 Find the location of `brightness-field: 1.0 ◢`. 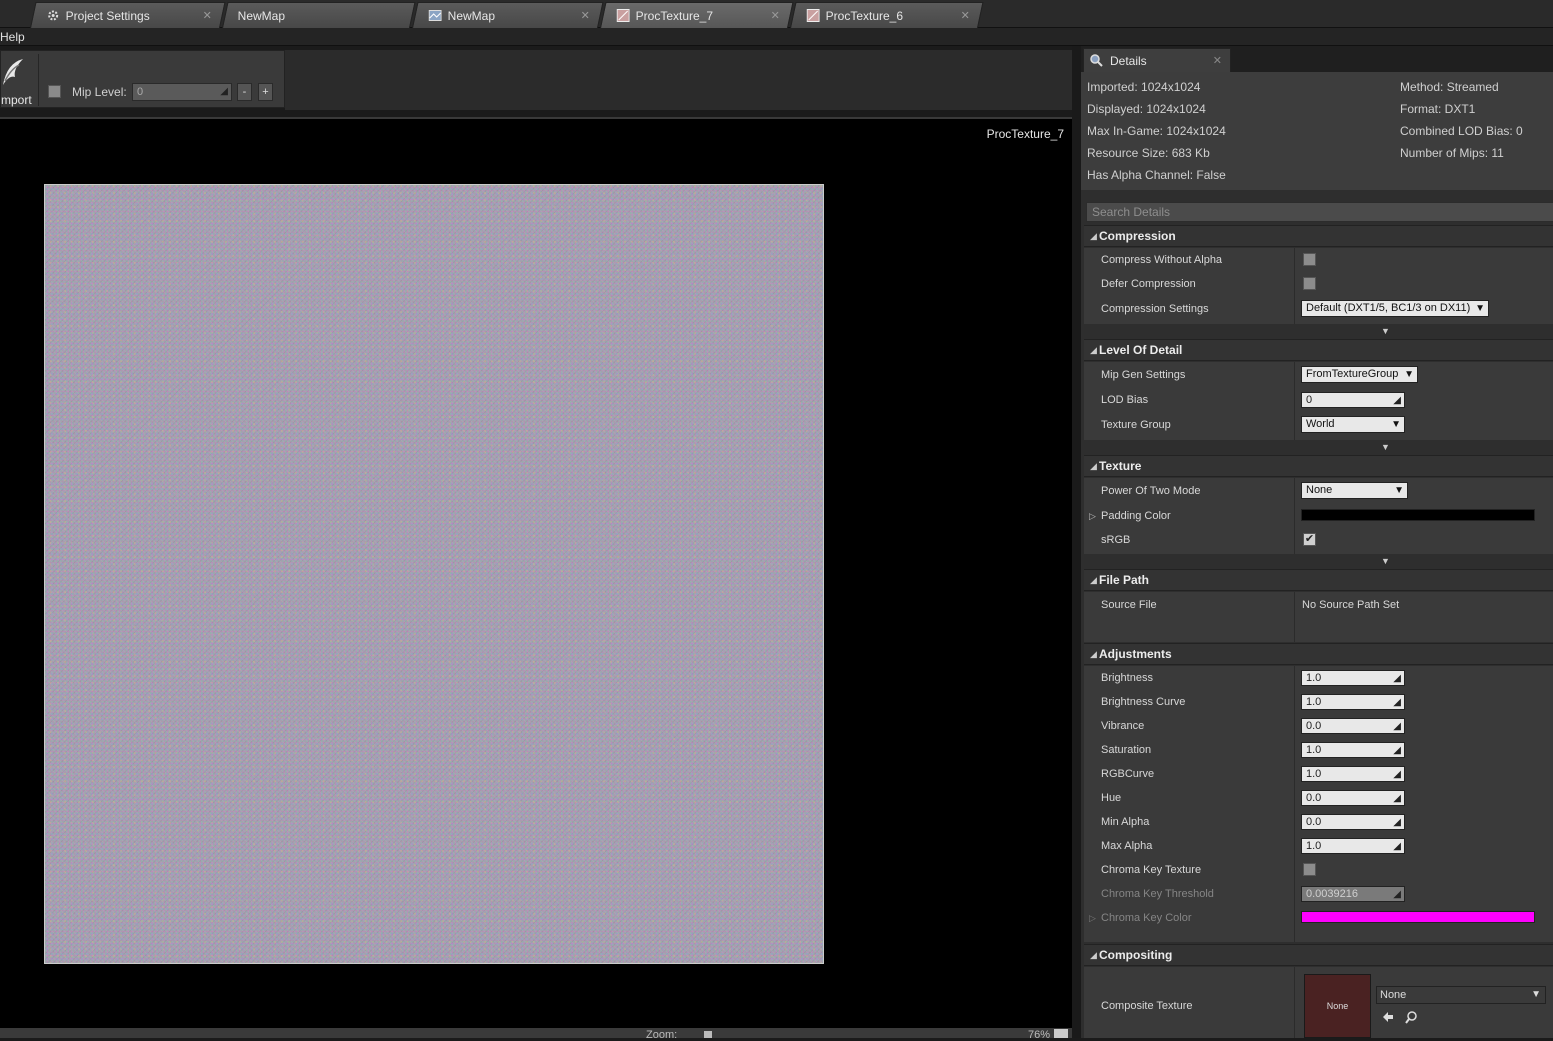

brightness-field: 1.0 ◢ is located at coordinates (1353, 678).